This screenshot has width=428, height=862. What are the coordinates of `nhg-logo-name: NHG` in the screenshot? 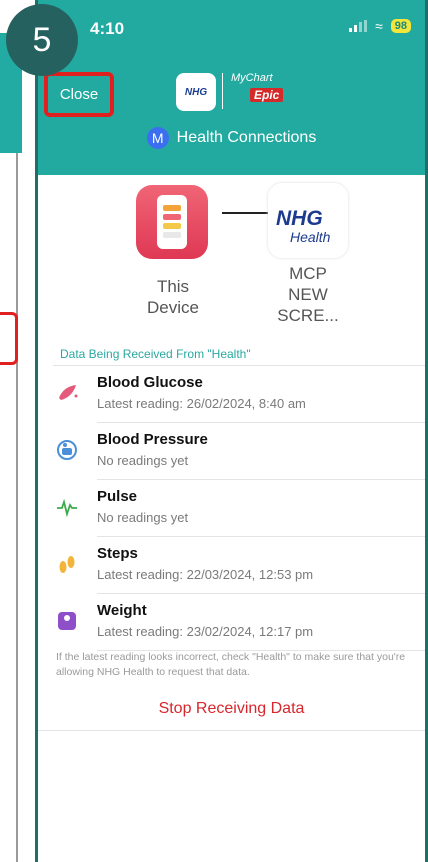 It's located at (299, 218).